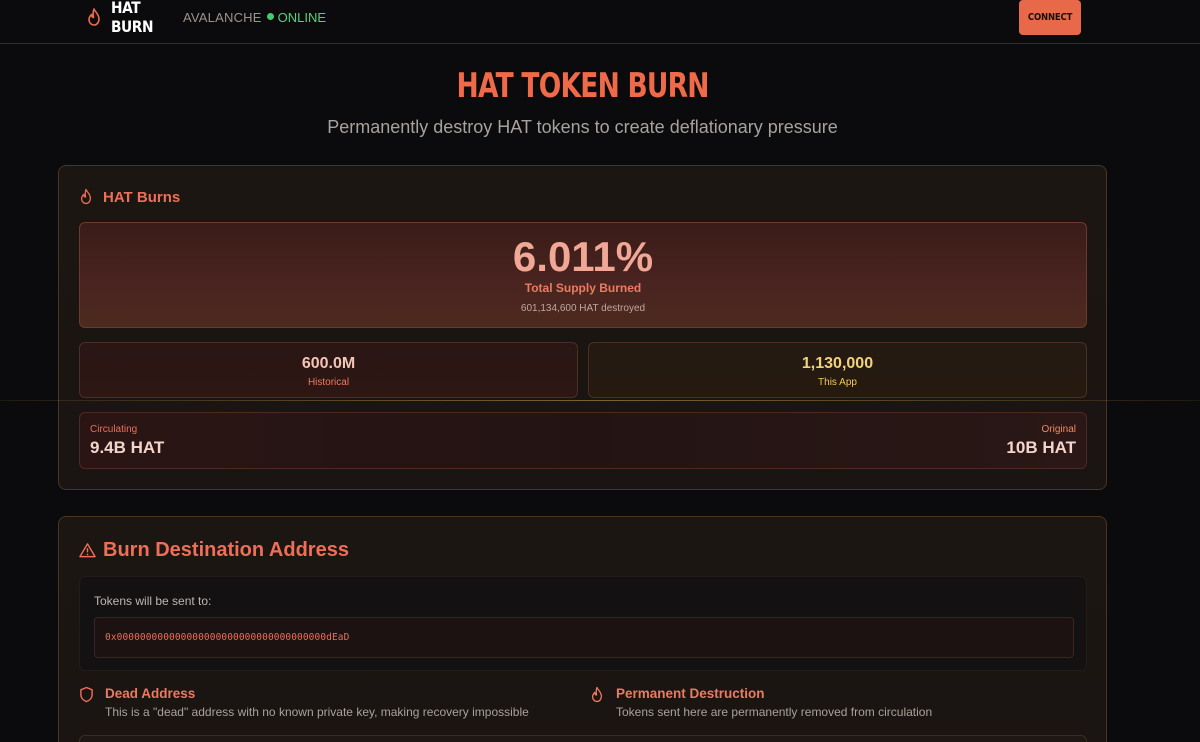 This screenshot has width=1200, height=742. Describe the element at coordinates (600, 22) in the screenshot. I see `top-nav: HAT BURN AVALANCHE ONLINE CONNECT` at that location.